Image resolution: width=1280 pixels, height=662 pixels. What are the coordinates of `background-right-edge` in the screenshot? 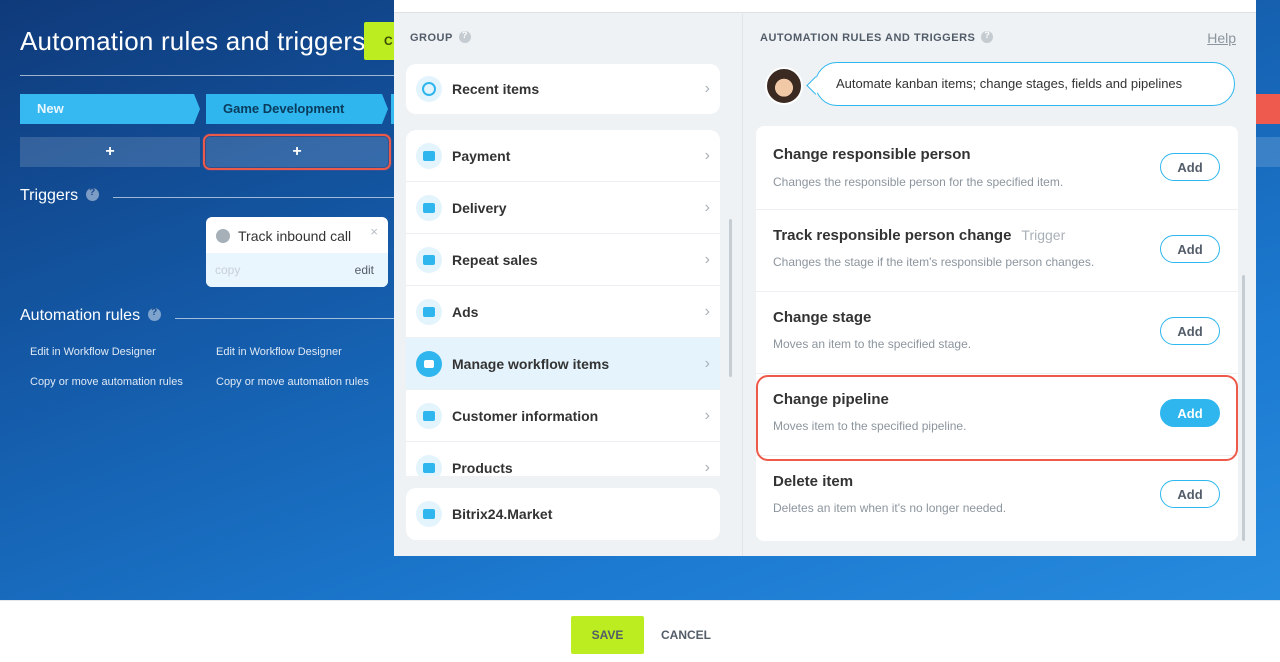 It's located at (1268, 131).